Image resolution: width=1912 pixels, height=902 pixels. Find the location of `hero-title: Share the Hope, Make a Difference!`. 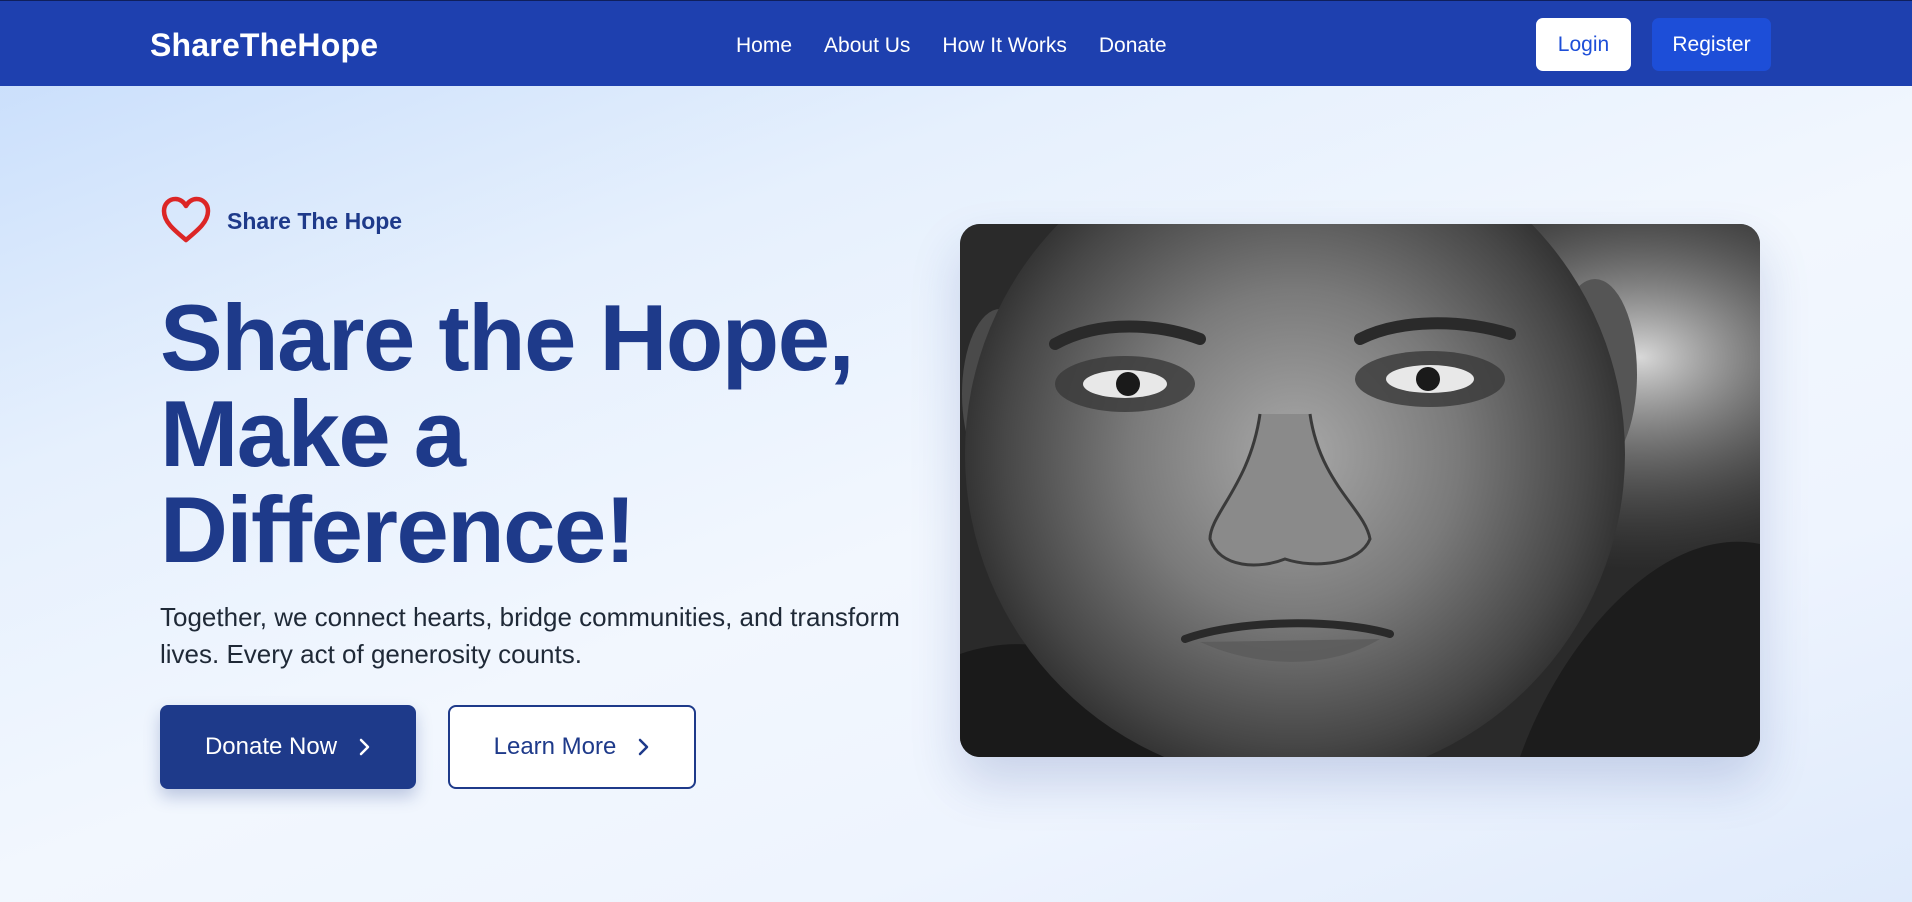

hero-title: Share the Hope, Make a Difference! is located at coordinates (540, 434).